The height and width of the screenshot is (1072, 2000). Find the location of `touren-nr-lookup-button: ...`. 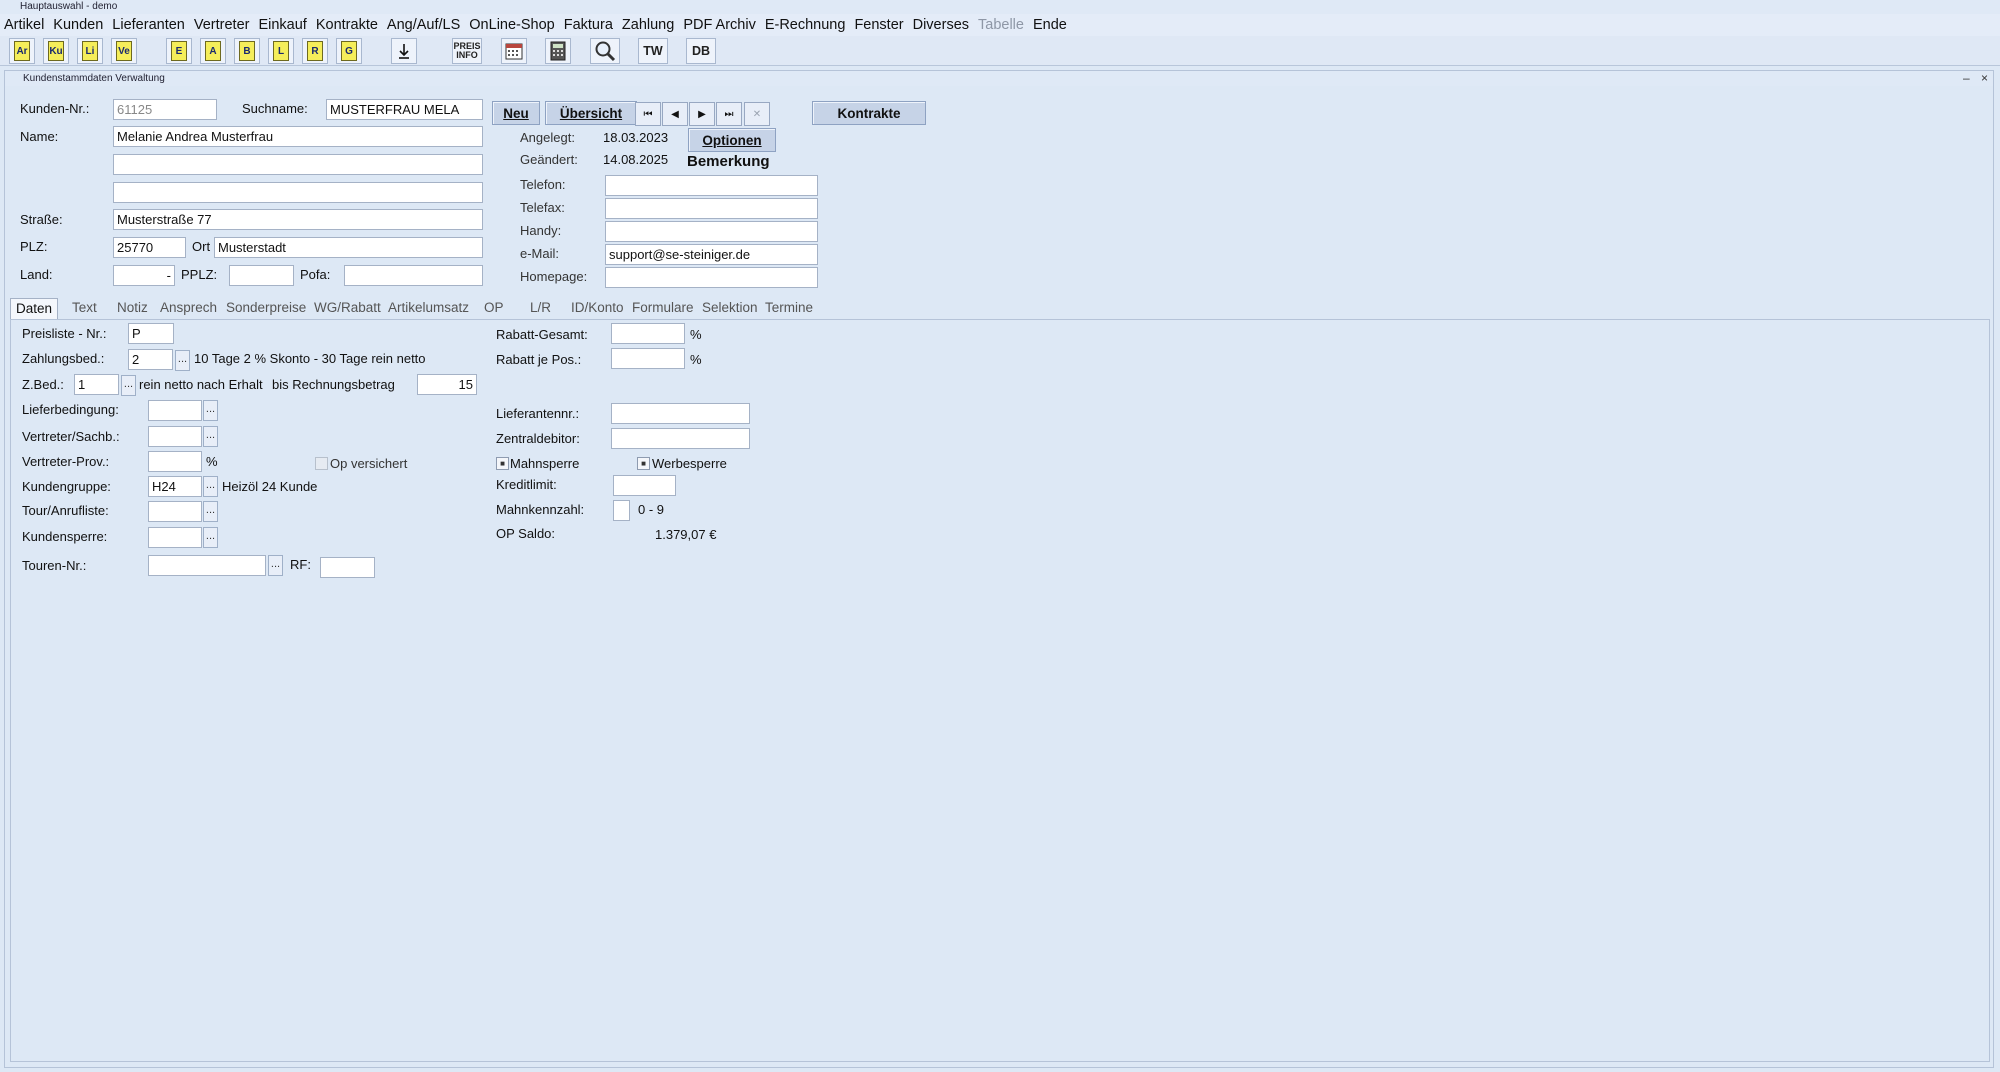

touren-nr-lookup-button: ... is located at coordinates (275, 565).